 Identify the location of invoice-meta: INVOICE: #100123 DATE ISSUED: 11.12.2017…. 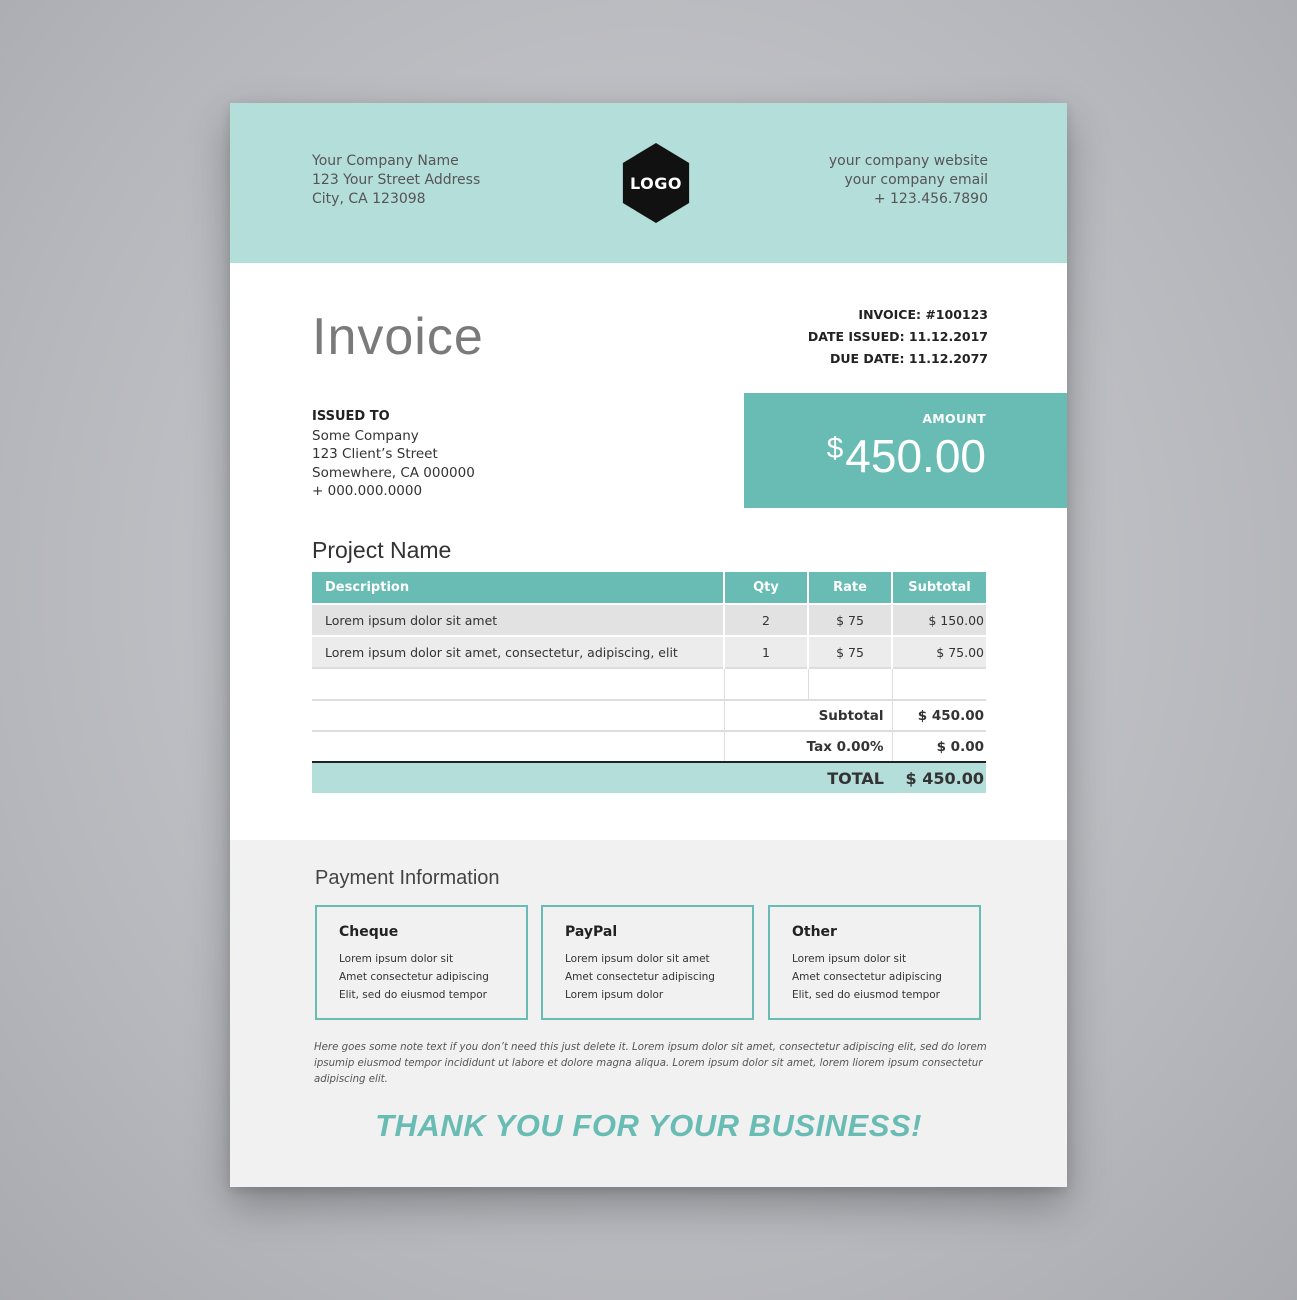
(898, 337).